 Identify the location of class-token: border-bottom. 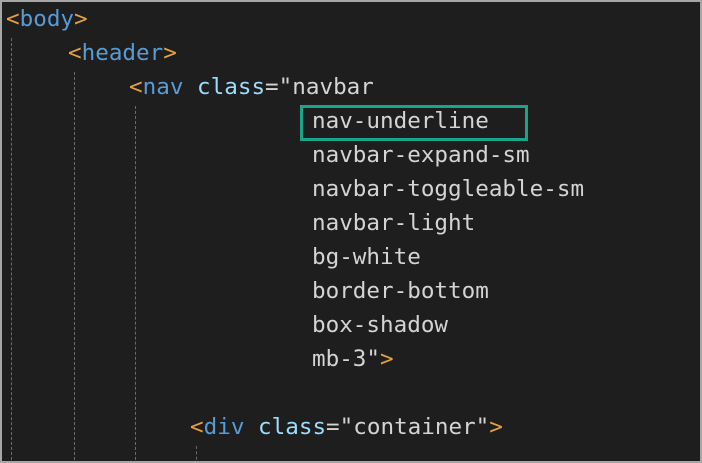
(400, 291).